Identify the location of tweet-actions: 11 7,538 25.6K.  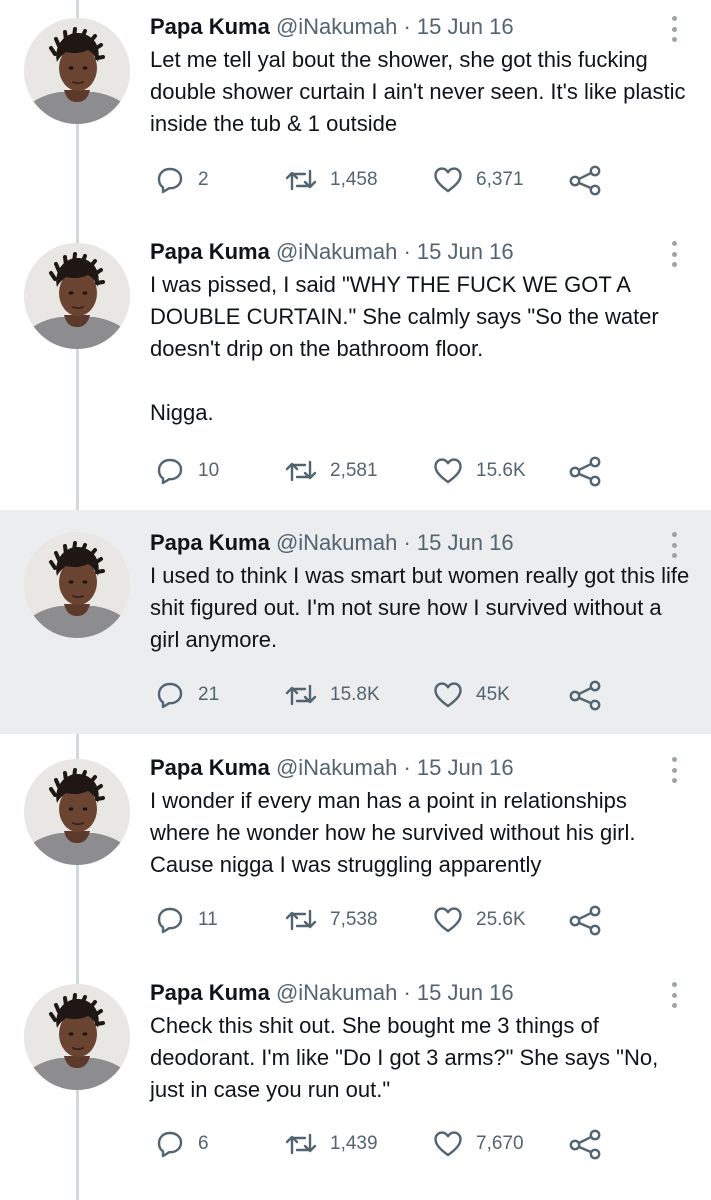
(389, 920).